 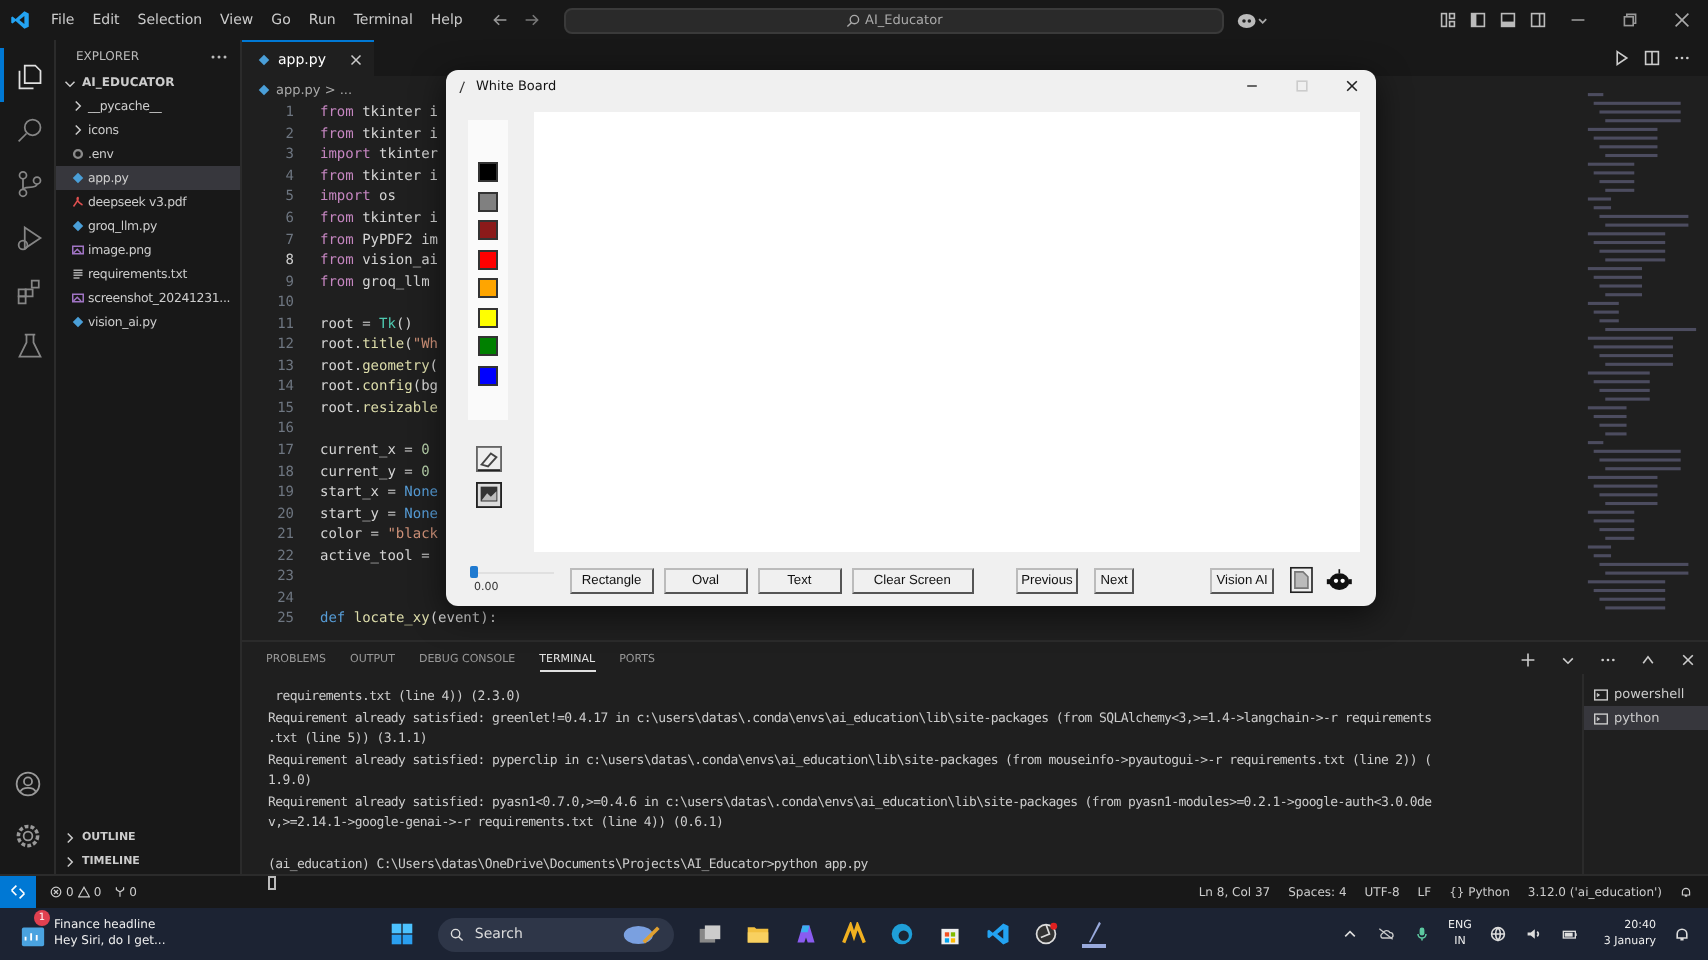 I want to click on task-view-icon, so click(x=710, y=934).